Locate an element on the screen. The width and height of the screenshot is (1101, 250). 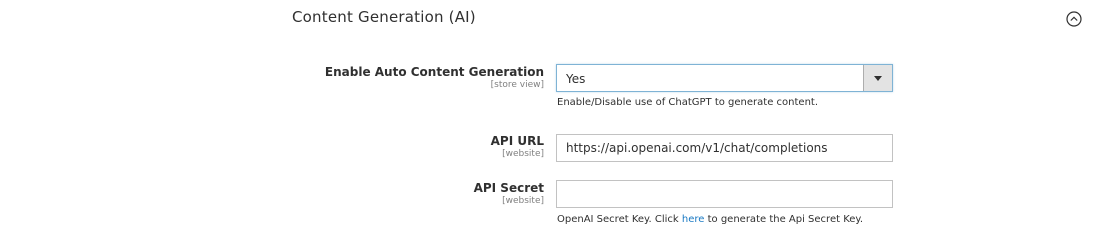
api-url-input is located at coordinates (724, 148).